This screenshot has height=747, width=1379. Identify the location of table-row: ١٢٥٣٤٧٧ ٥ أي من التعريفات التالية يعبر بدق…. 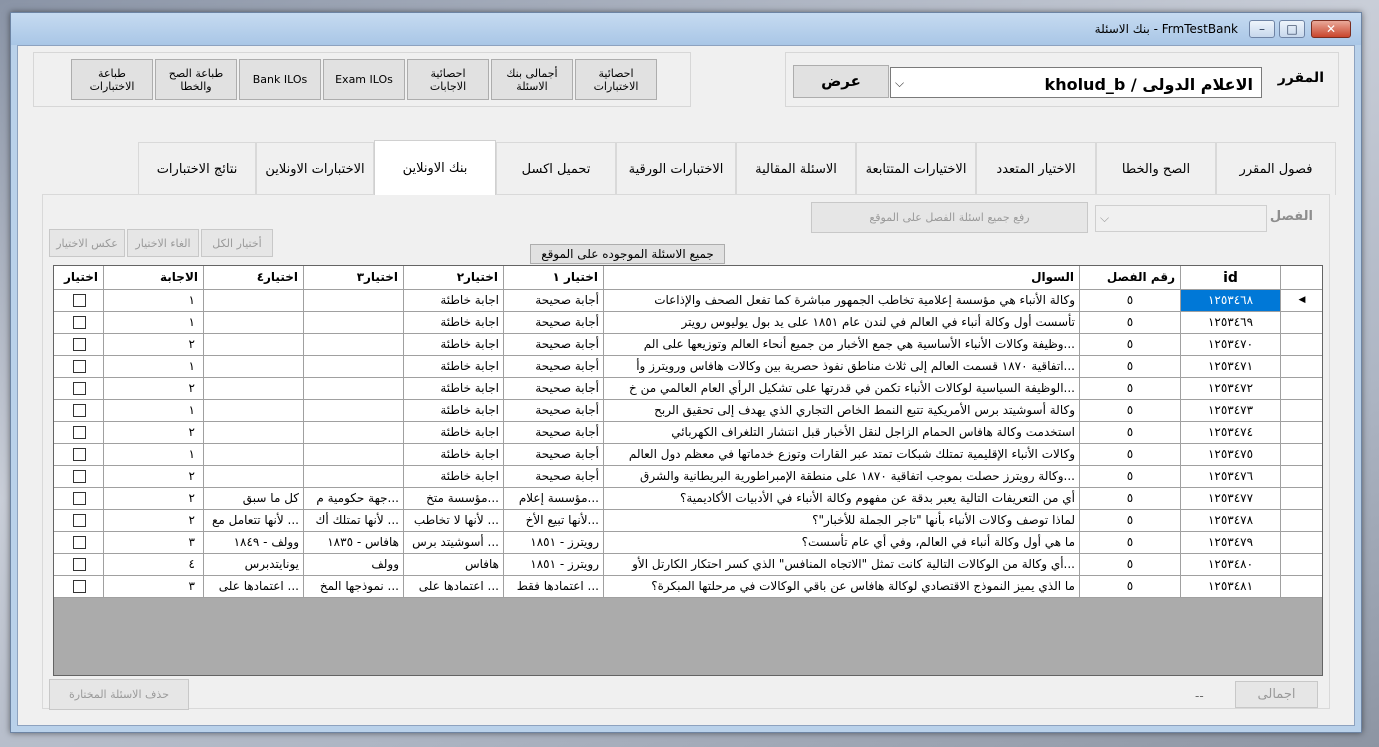
(688, 499).